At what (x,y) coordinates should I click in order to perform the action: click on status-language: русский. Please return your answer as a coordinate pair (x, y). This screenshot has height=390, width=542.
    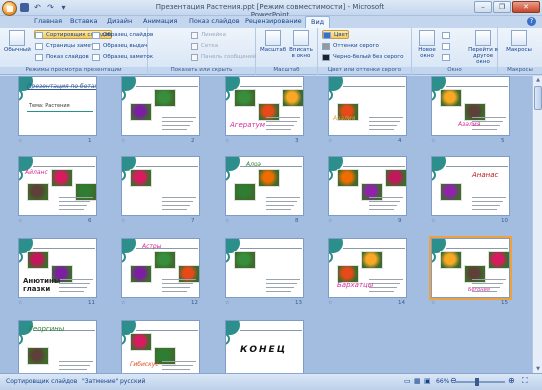
    Looking at the image, I should click on (132, 381).